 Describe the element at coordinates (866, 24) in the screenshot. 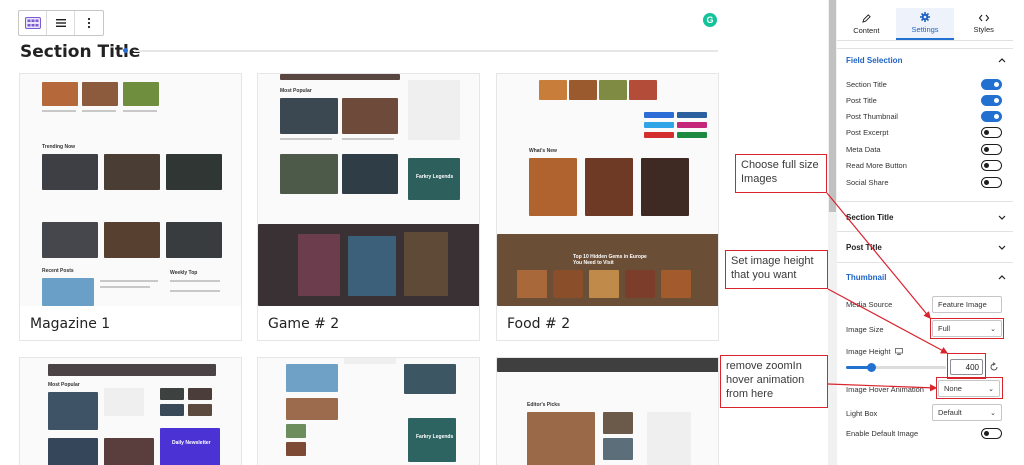

I see `tab-content: Content` at that location.